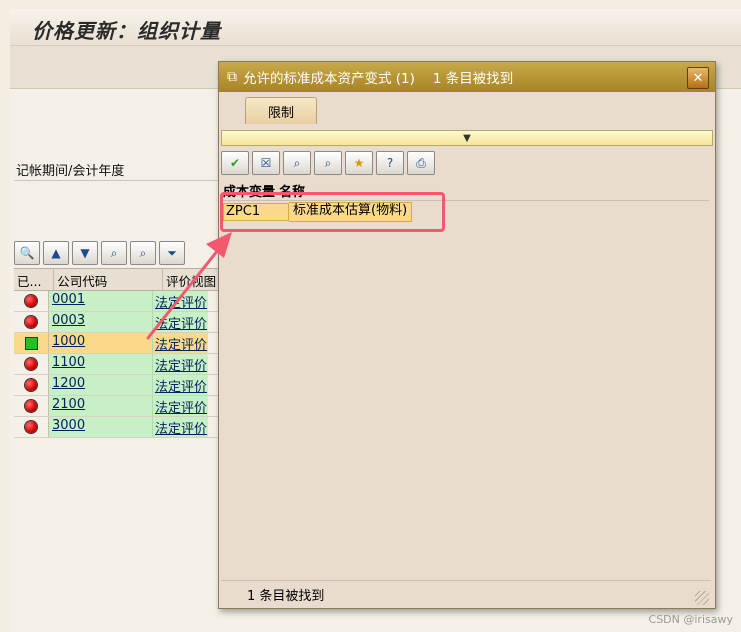  Describe the element at coordinates (332, 212) in the screenshot. I see `highlight-annotation` at that location.